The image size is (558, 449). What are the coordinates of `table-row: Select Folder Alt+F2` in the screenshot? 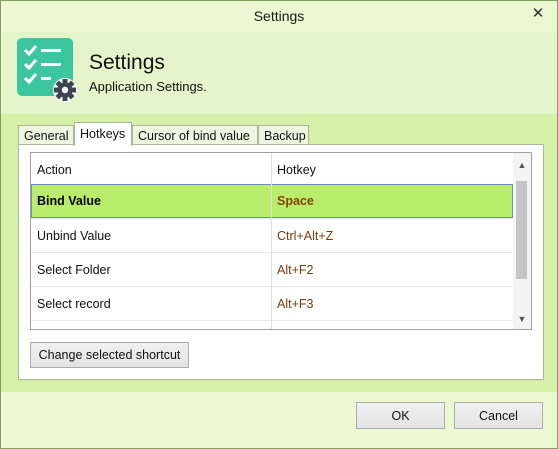 It's located at (272, 269).